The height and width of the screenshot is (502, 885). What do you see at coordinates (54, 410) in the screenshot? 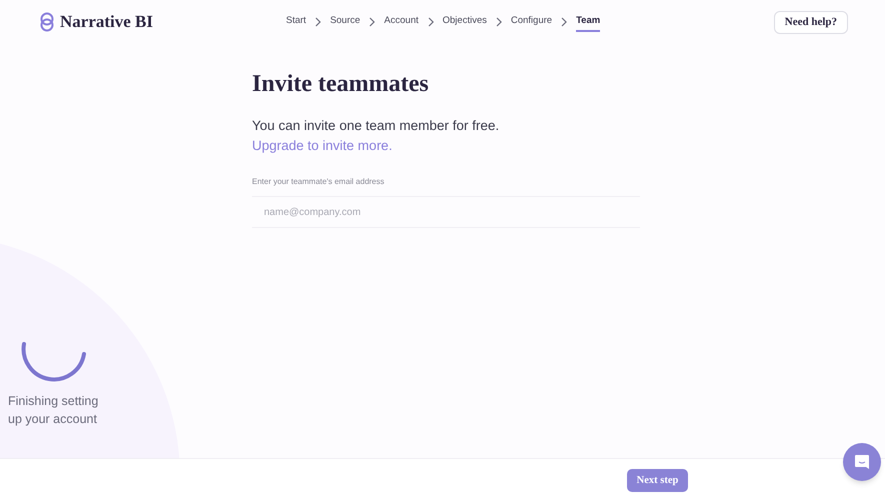
I see `progress-message: Finishing setting up your account` at bounding box center [54, 410].